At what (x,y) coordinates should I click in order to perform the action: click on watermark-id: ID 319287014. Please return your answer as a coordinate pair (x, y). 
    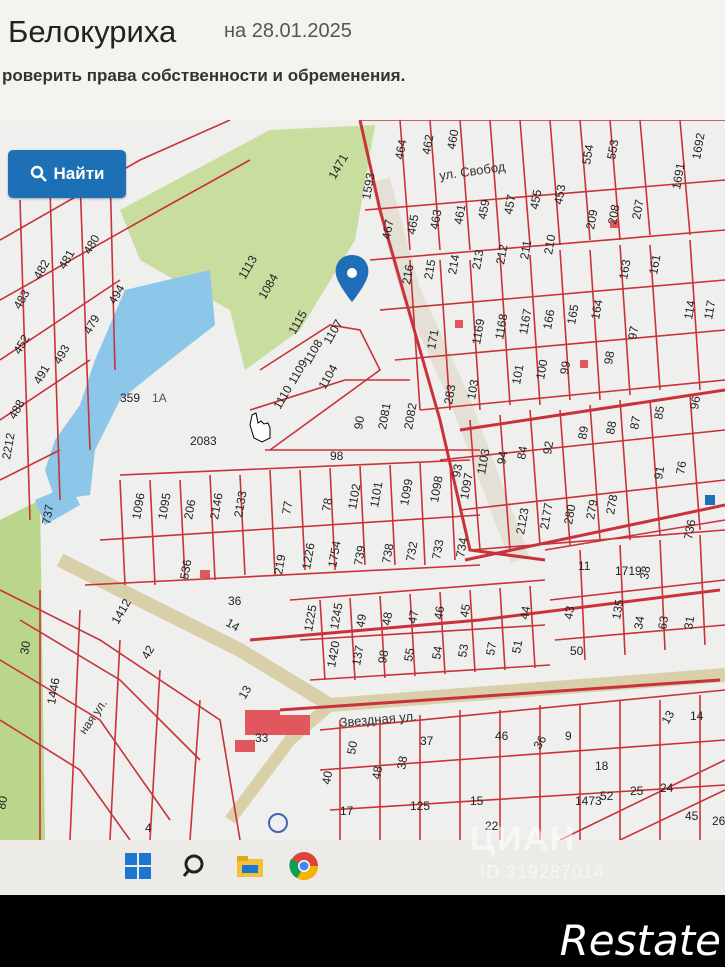
    Looking at the image, I should click on (543, 872).